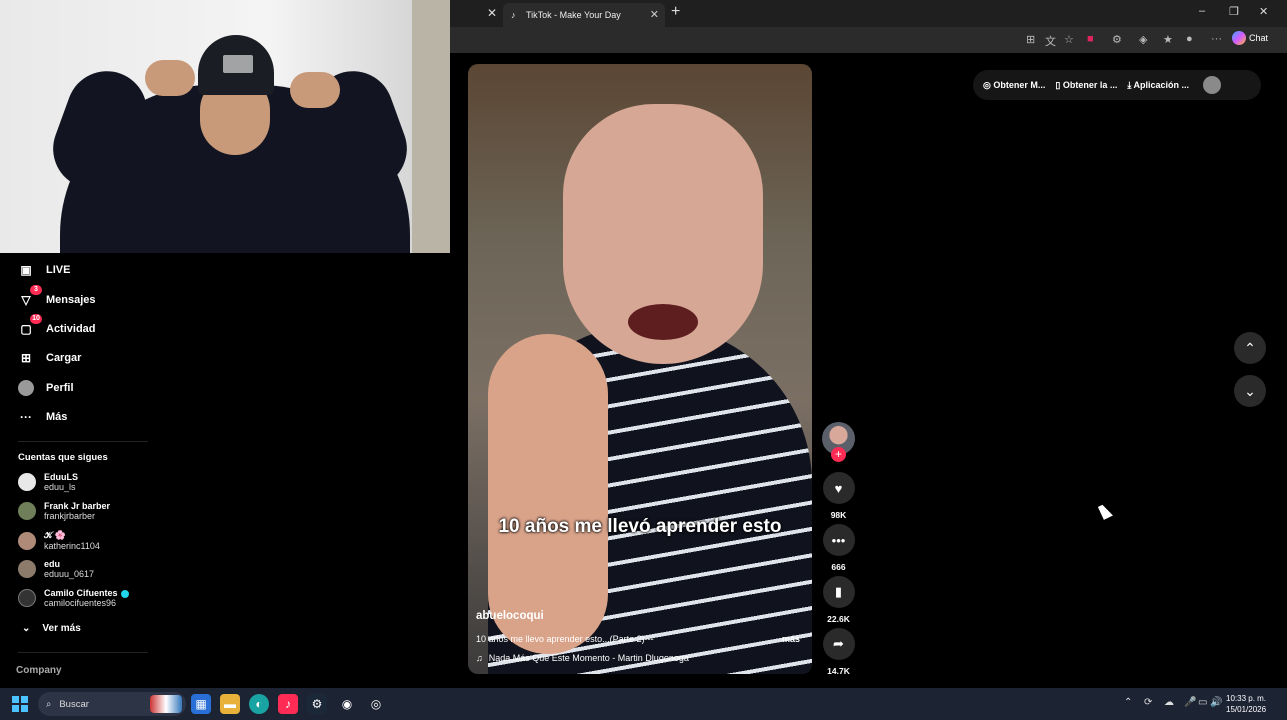 The height and width of the screenshot is (720, 1287). I want to click on clock-date: 15/01/2026, so click(1246, 709).